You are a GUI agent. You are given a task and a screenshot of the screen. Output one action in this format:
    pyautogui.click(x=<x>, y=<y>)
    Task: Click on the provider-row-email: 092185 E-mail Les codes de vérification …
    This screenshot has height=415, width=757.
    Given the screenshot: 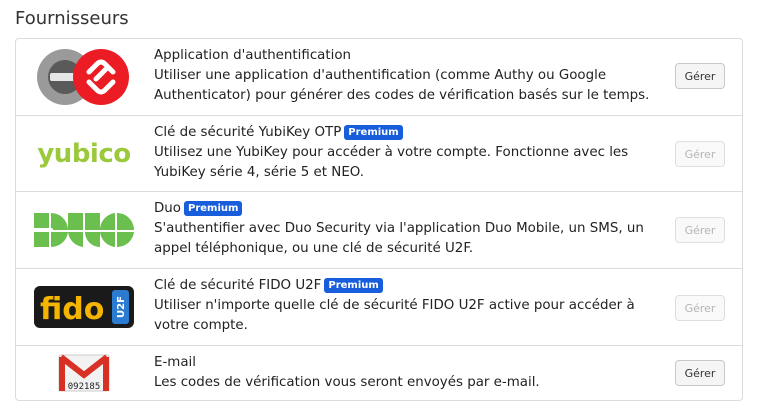 What is the action you would take?
    pyautogui.click(x=379, y=372)
    